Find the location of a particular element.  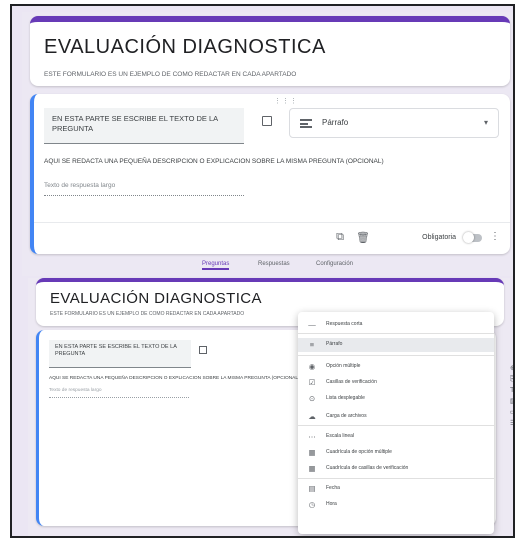

menu-item-label: Casillas de verificación is located at coordinates (351, 382).